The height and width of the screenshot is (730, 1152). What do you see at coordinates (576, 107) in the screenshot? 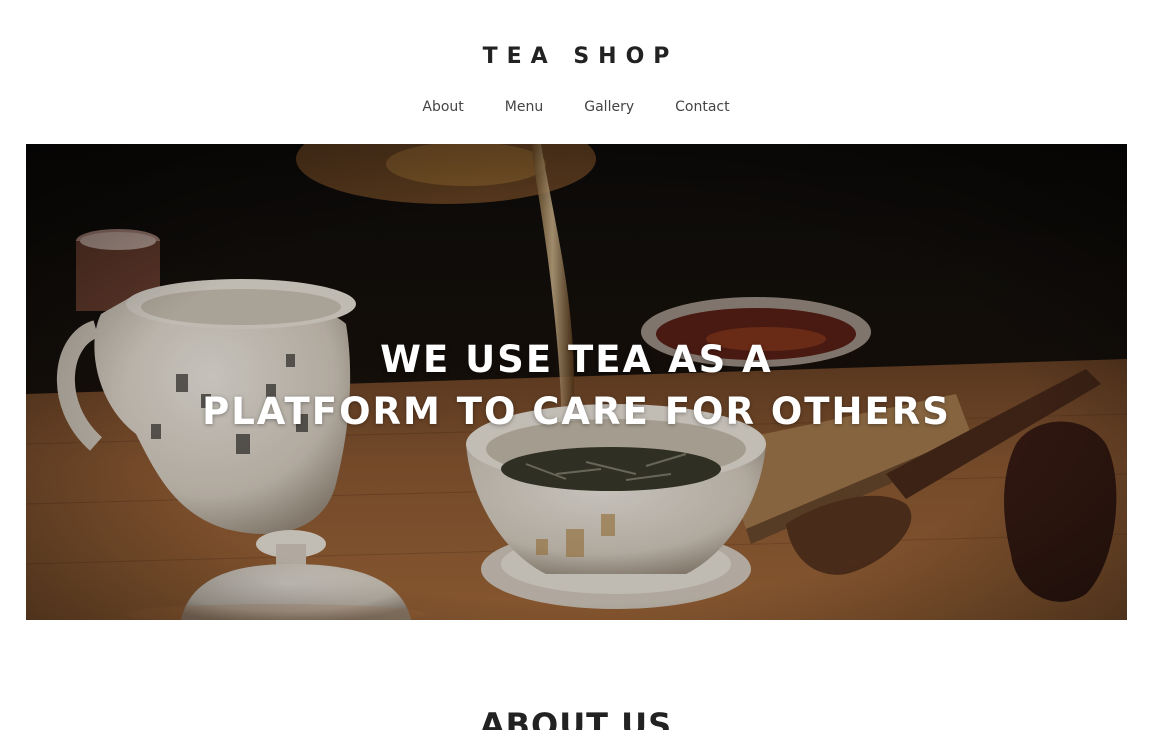
I see `main-nav: About Menu Gallery Contact` at bounding box center [576, 107].